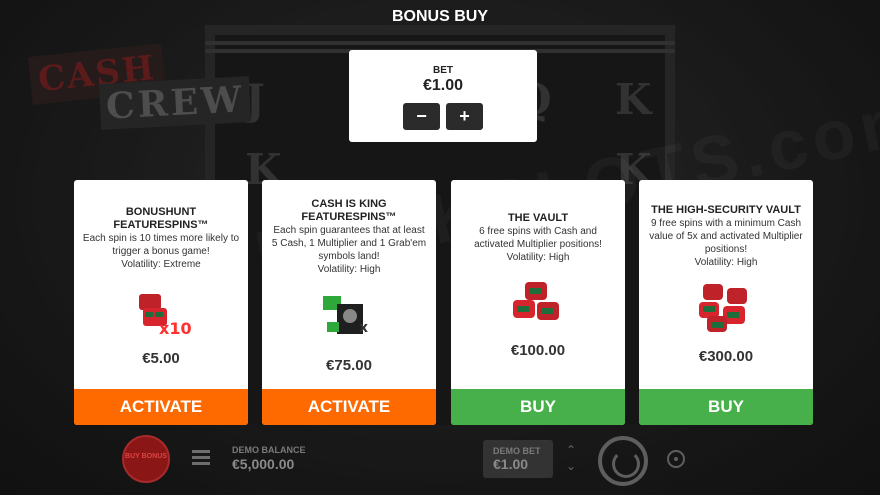 This screenshot has width=880, height=495. I want to click on cash-is-king-icon: x, so click(345, 316).